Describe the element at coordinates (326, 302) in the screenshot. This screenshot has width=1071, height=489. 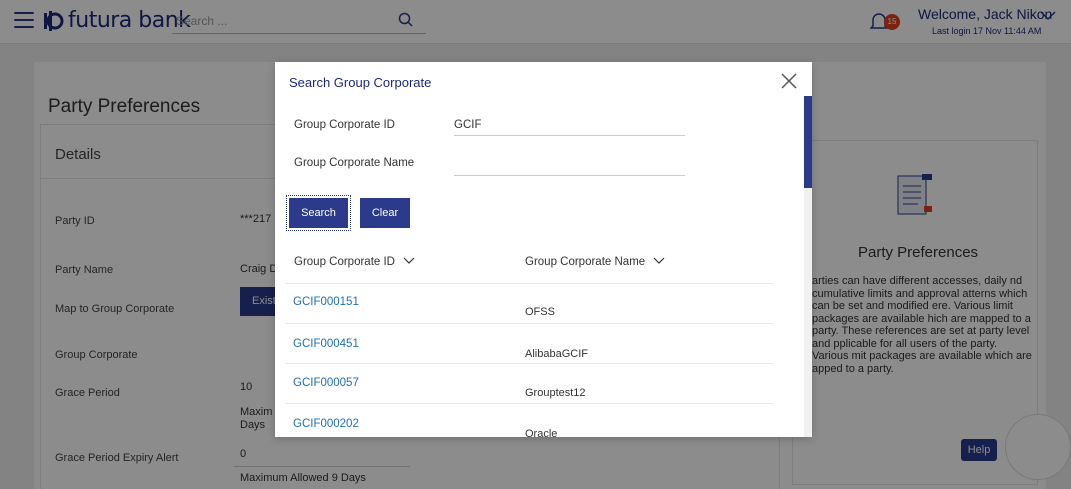
I see `group-corporate-id-link: GCIF000151` at that location.